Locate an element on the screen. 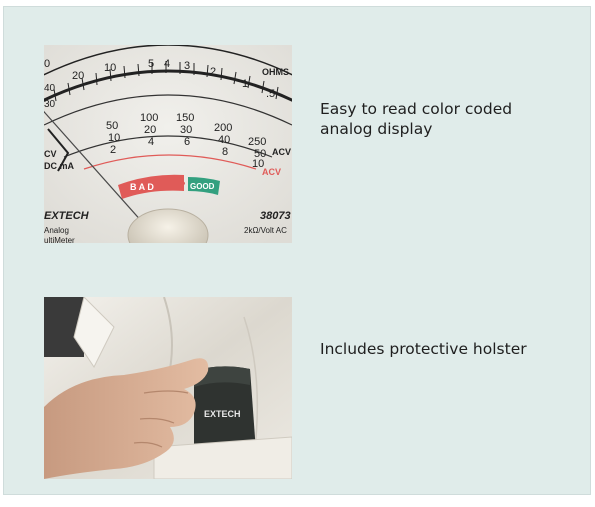  dial-low-6: 6 is located at coordinates (187, 142).